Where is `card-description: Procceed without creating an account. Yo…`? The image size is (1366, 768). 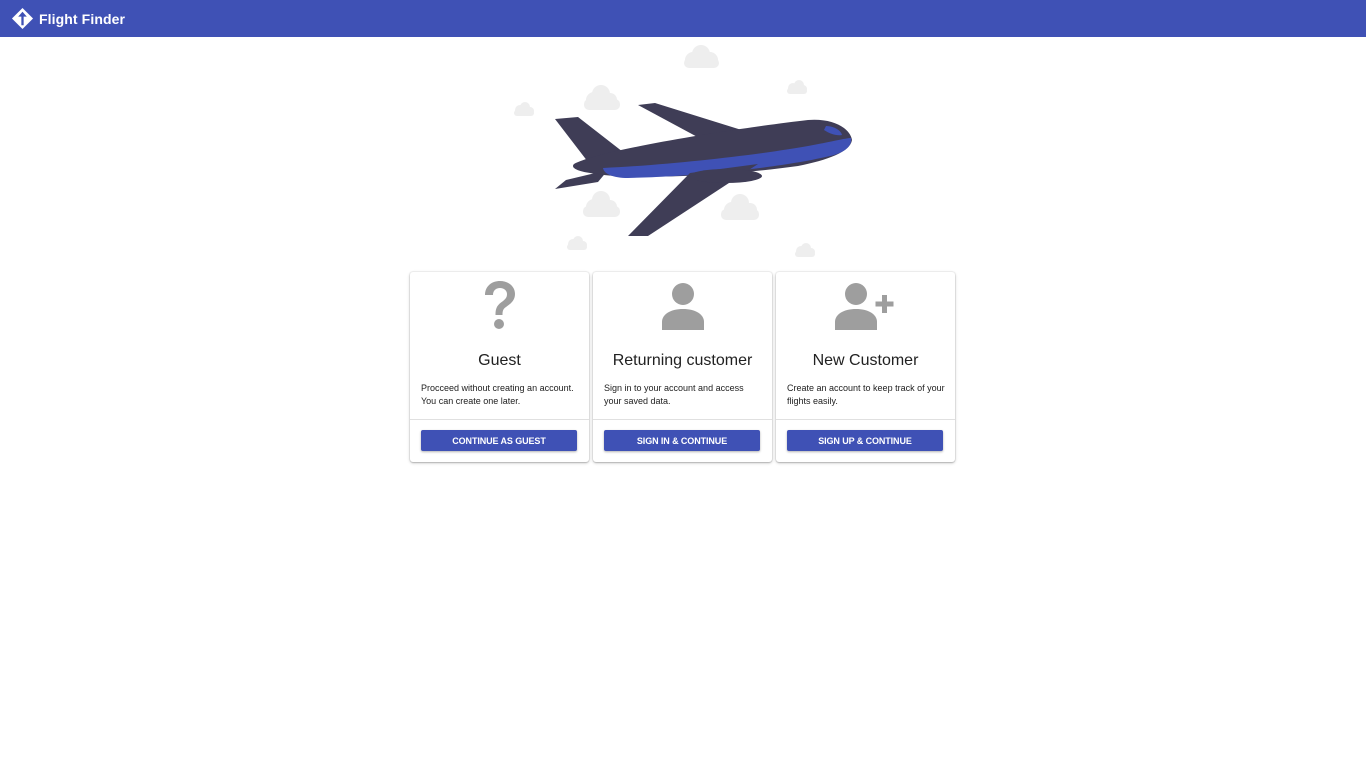 card-description: Procceed without creating an account. Yo… is located at coordinates (497, 394).